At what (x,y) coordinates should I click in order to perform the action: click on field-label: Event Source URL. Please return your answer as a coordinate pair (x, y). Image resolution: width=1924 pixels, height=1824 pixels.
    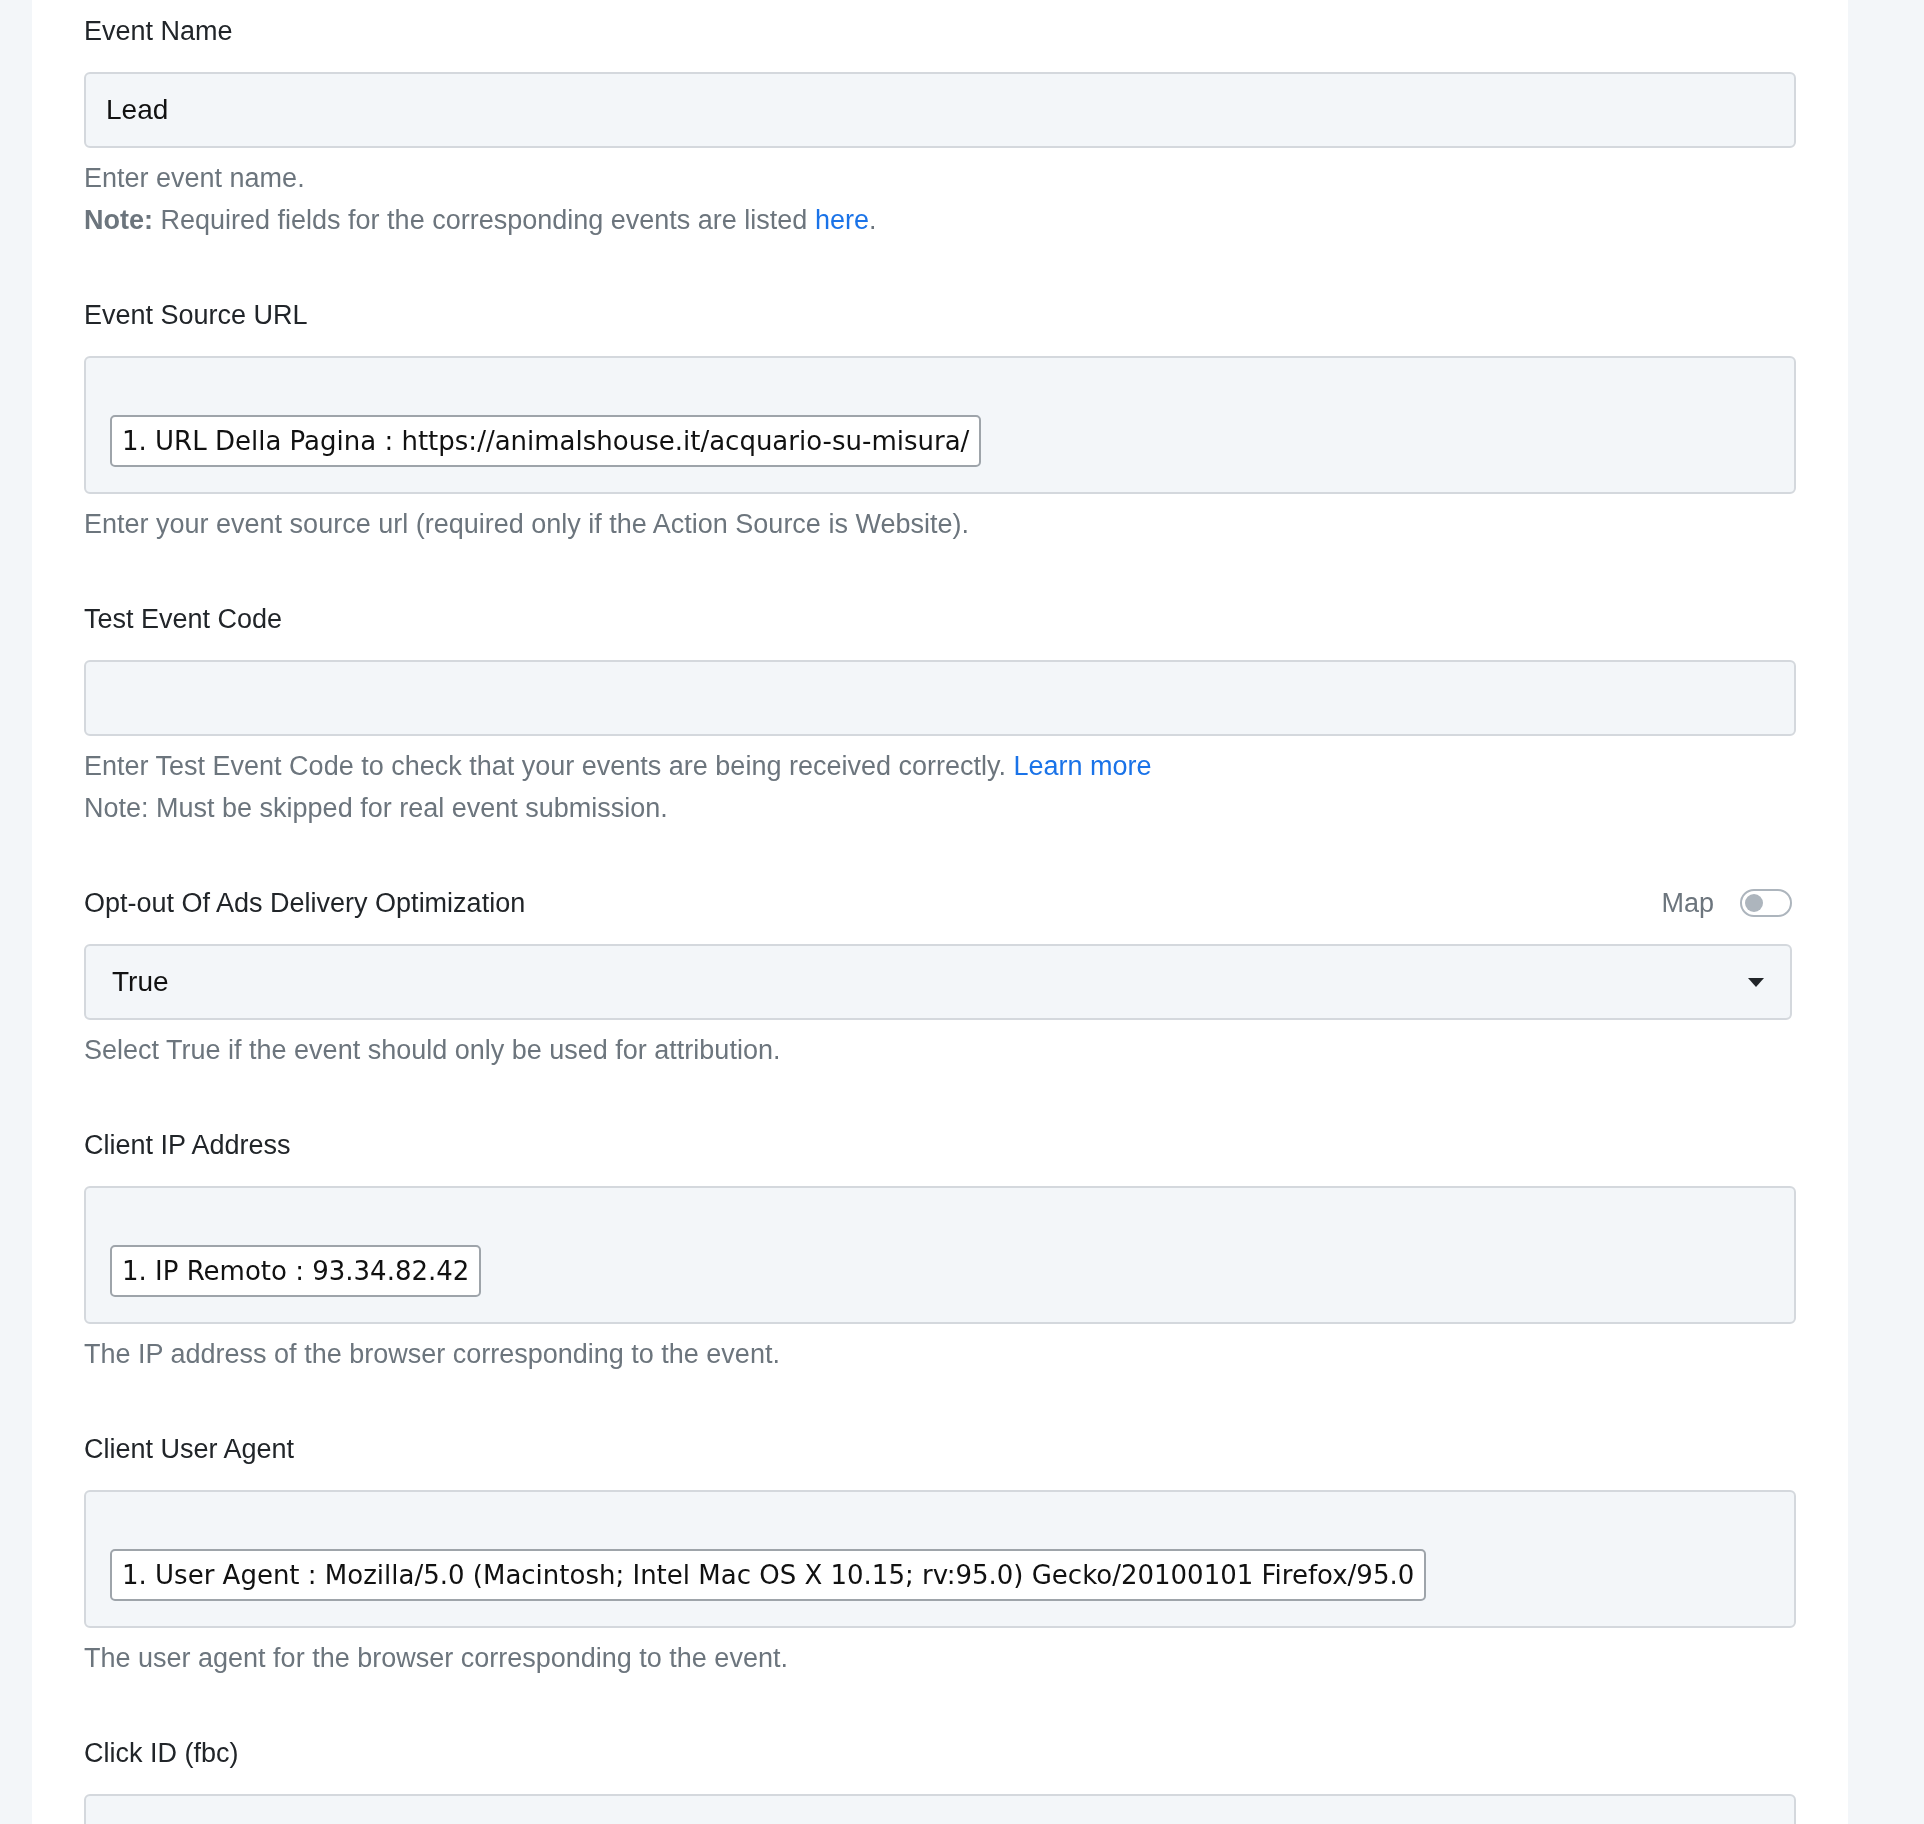
    Looking at the image, I should click on (196, 315).